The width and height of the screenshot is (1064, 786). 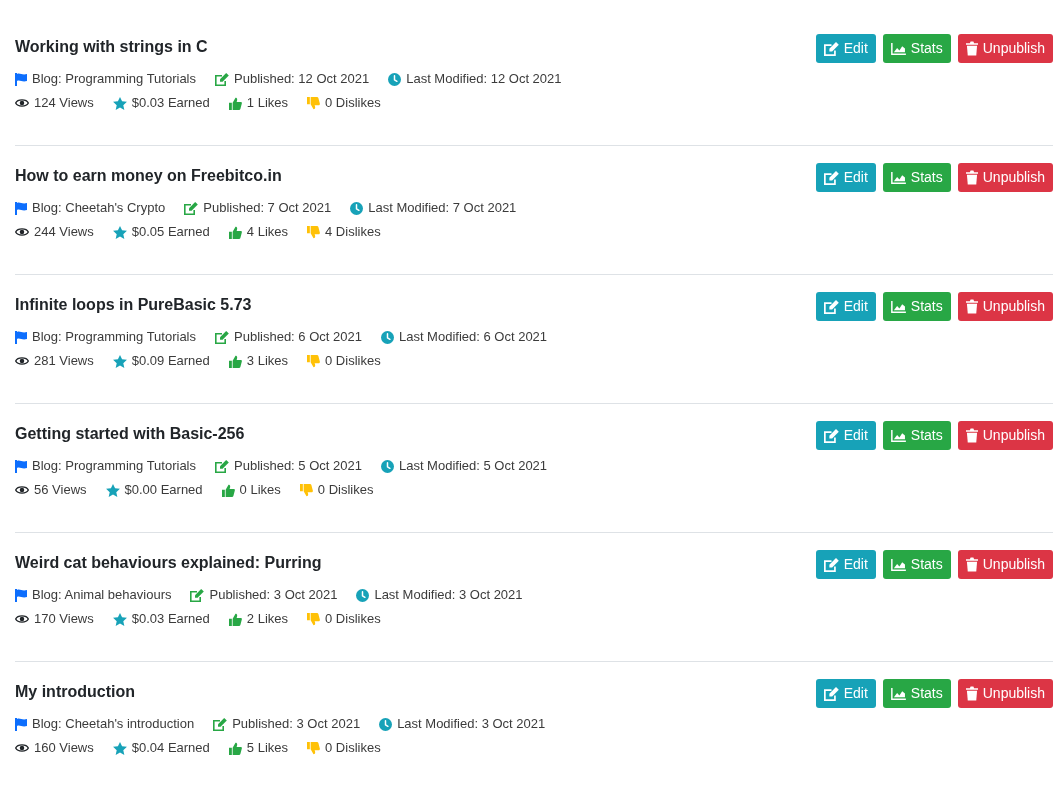 What do you see at coordinates (134, 305) in the screenshot?
I see `post-title: Infinite loops in PureBasic 5.73` at bounding box center [134, 305].